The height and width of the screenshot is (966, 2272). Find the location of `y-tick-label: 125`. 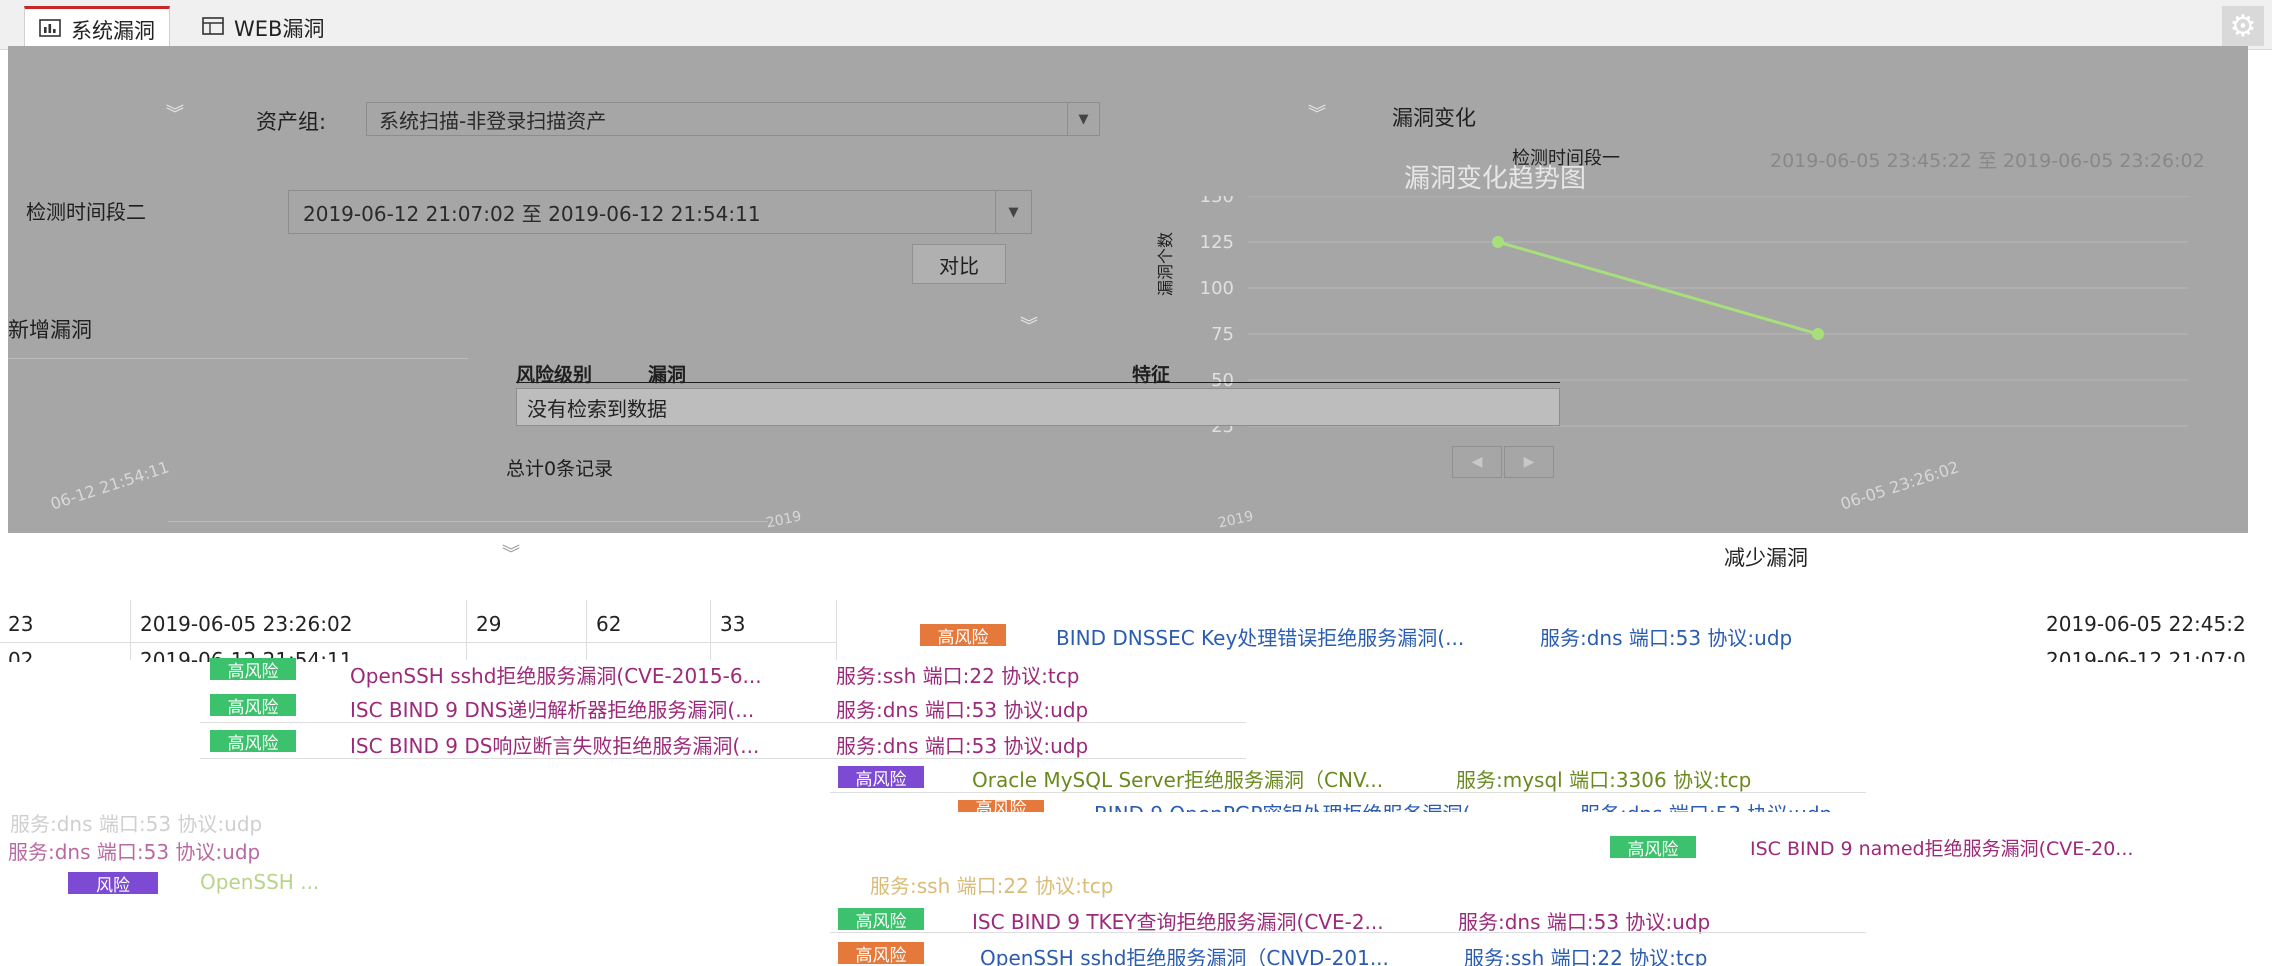

y-tick-label: 125 is located at coordinates (1217, 242).